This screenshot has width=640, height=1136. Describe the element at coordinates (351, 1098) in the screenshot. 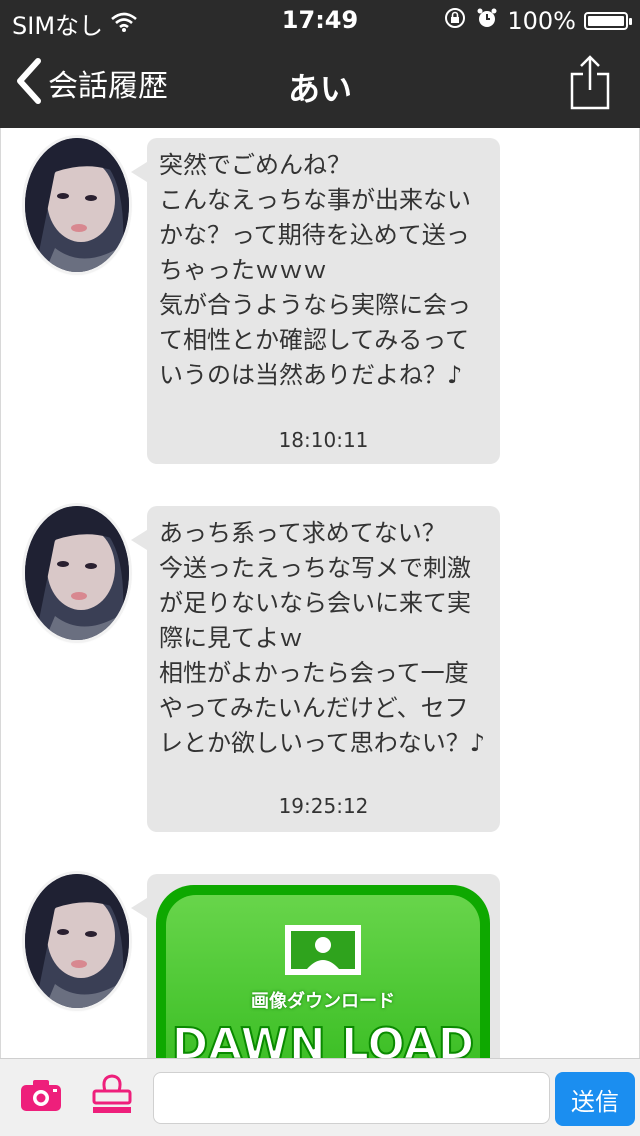

I see `message-input` at that location.